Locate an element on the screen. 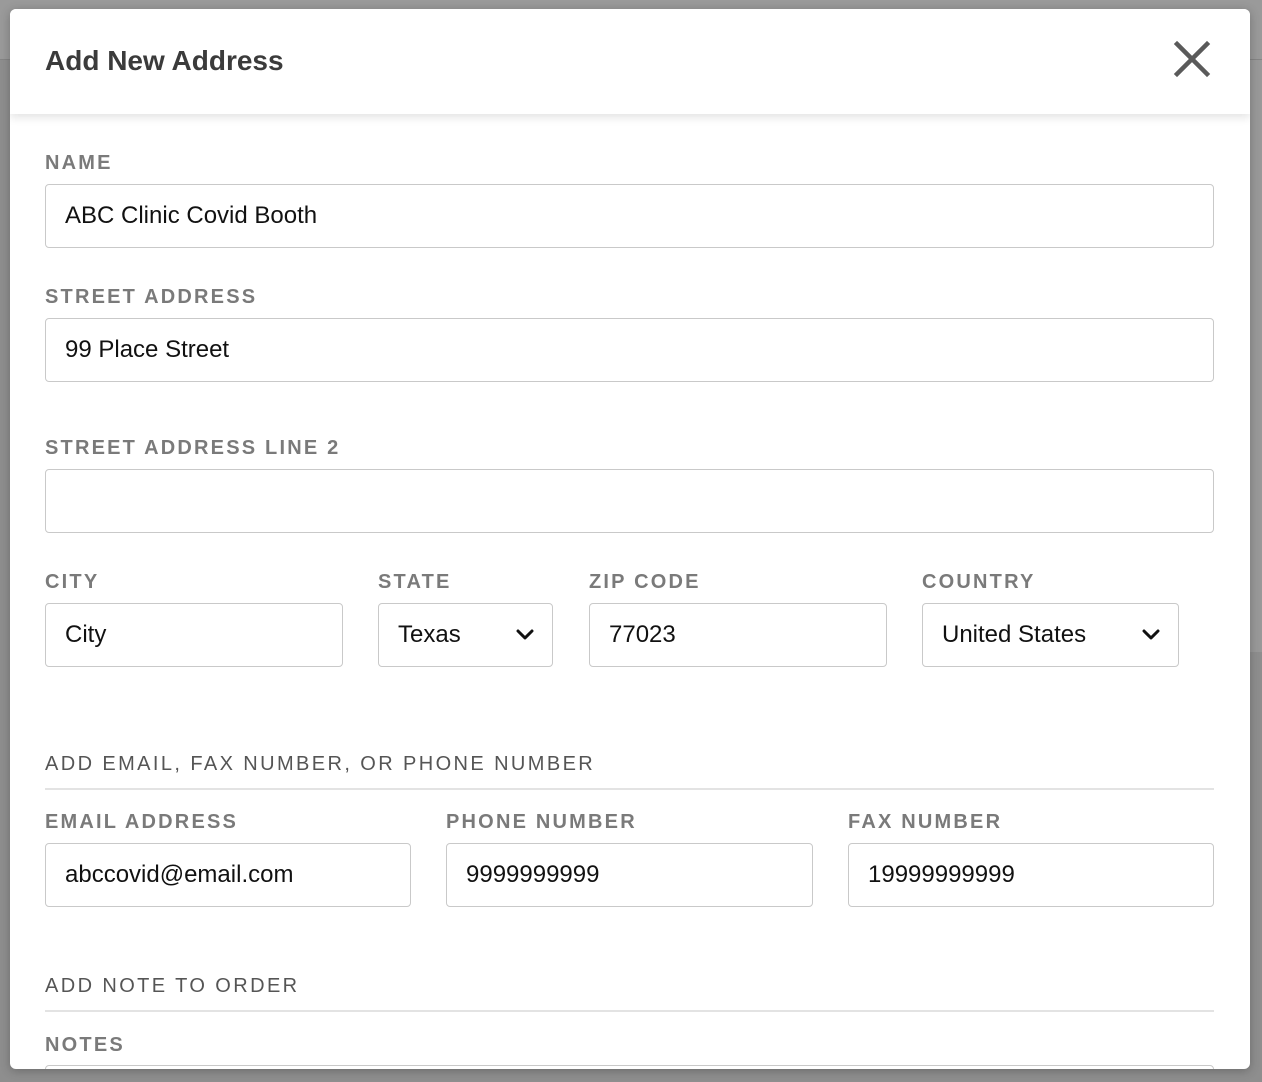 The width and height of the screenshot is (1262, 1082). street-address-2-field is located at coordinates (629, 501).